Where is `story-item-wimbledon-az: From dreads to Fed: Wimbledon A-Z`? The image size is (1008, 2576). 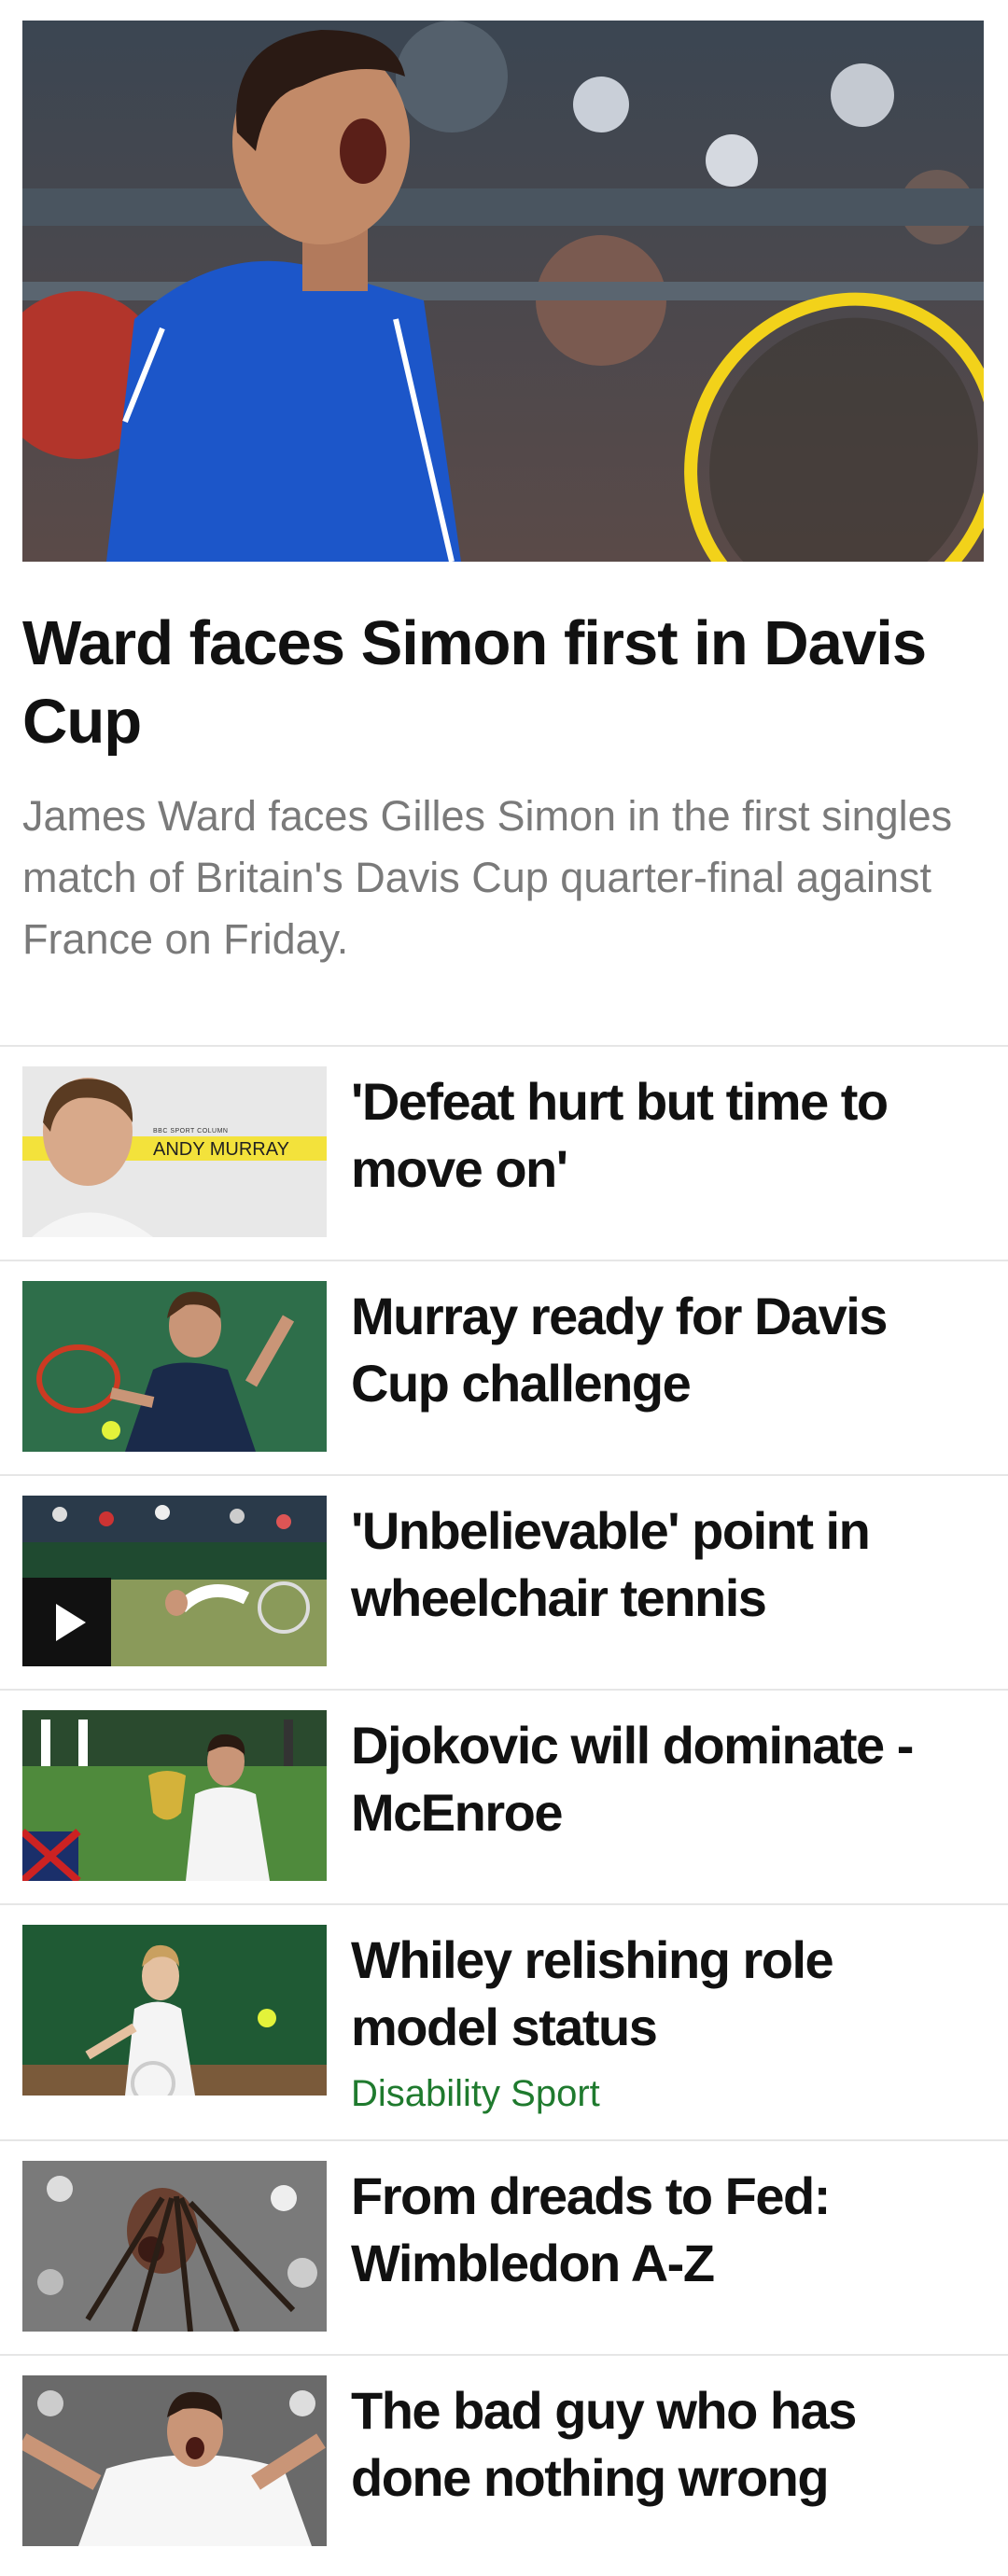
story-item-wimbledon-az: From dreads to Fed: Wimbledon A-Z is located at coordinates (504, 2246).